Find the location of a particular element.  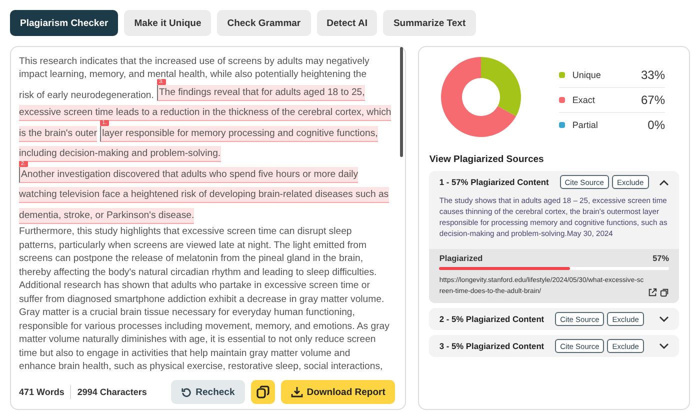

source-title: 3 - 5% Plagiarized Content is located at coordinates (491, 346).